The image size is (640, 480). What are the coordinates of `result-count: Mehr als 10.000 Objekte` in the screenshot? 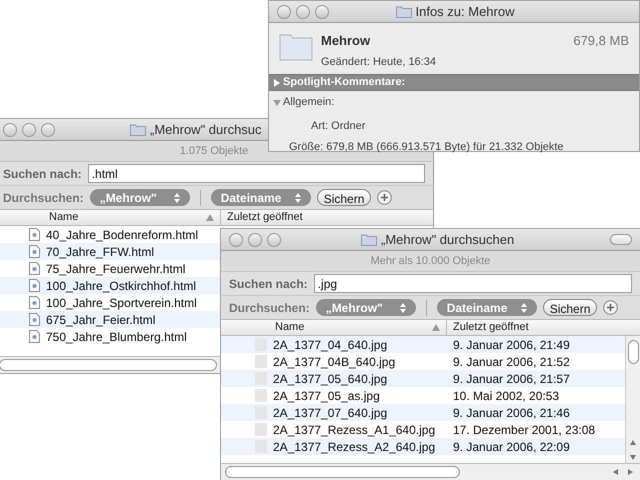 It's located at (430, 261).